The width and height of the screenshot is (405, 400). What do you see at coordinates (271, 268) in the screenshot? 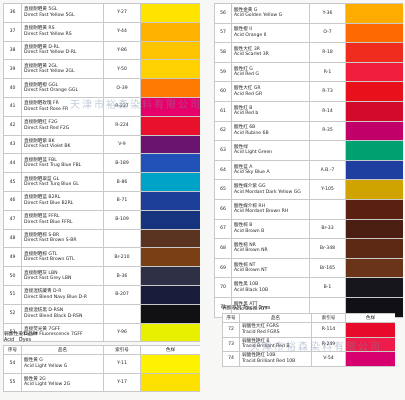
I see `dye-name: 酸性棕 NT Acid Brown NT` at bounding box center [271, 268].